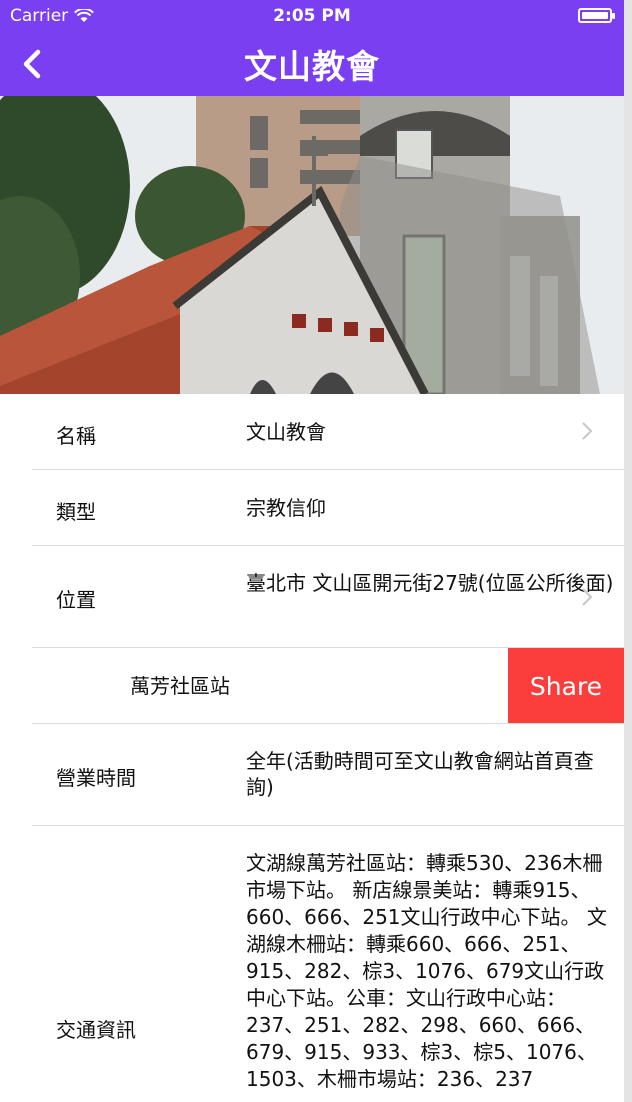 This screenshot has width=632, height=1102. What do you see at coordinates (430, 583) in the screenshot?
I see `location-value: 臺北市 文山區開元街27號(位區公所後面)` at bounding box center [430, 583].